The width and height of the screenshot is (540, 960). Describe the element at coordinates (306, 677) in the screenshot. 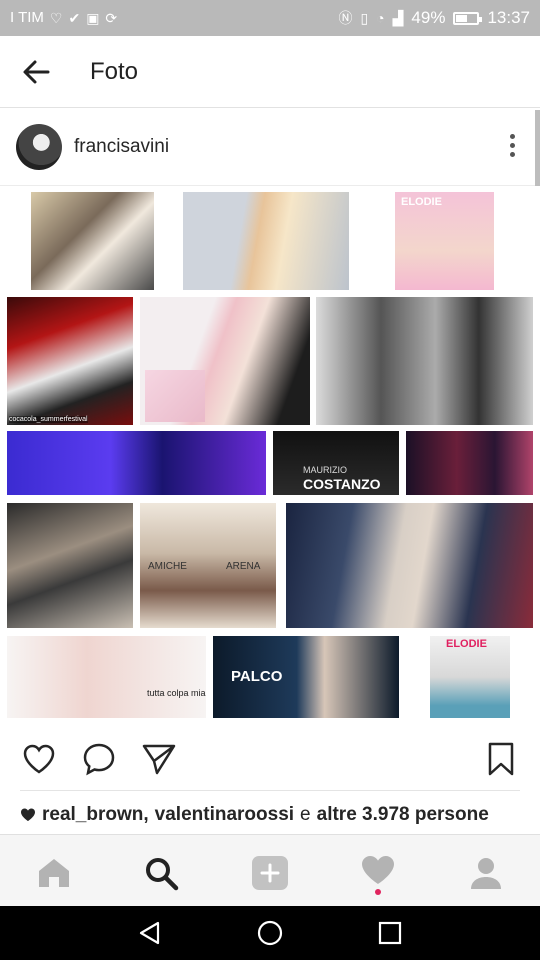

I see `photo-palco: PALCO` at that location.